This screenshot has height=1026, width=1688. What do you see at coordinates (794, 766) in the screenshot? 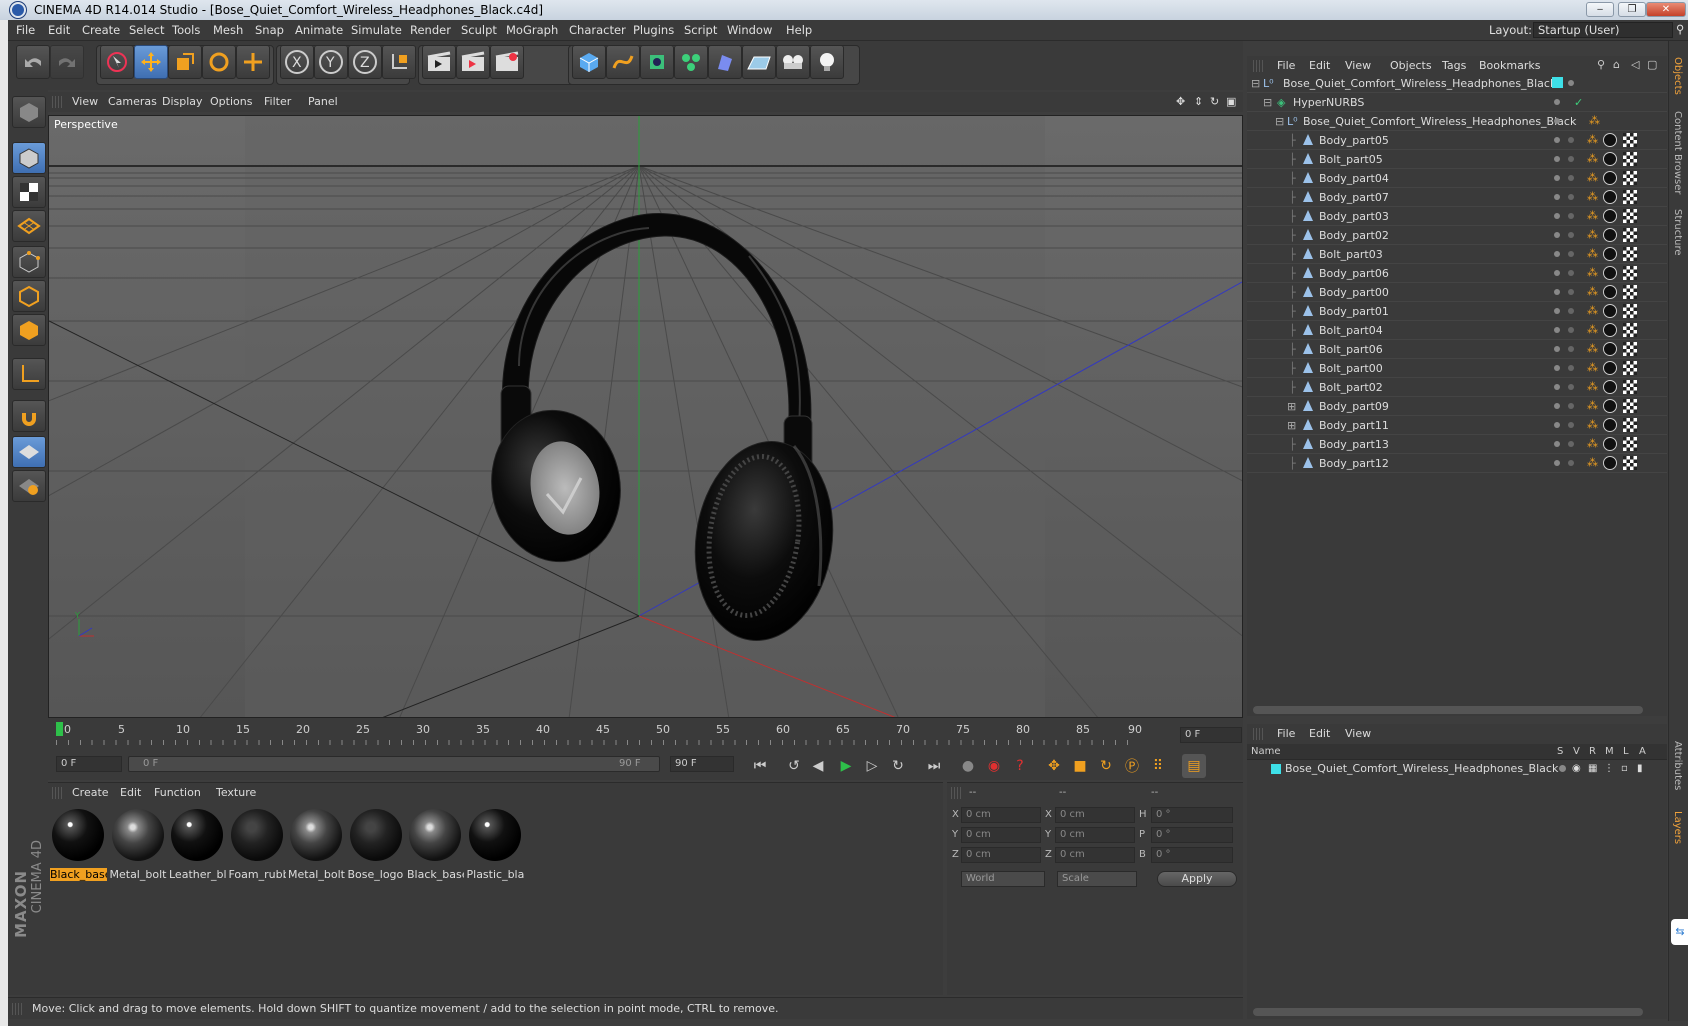
I see `goto-prev-key-icon: ↺` at bounding box center [794, 766].